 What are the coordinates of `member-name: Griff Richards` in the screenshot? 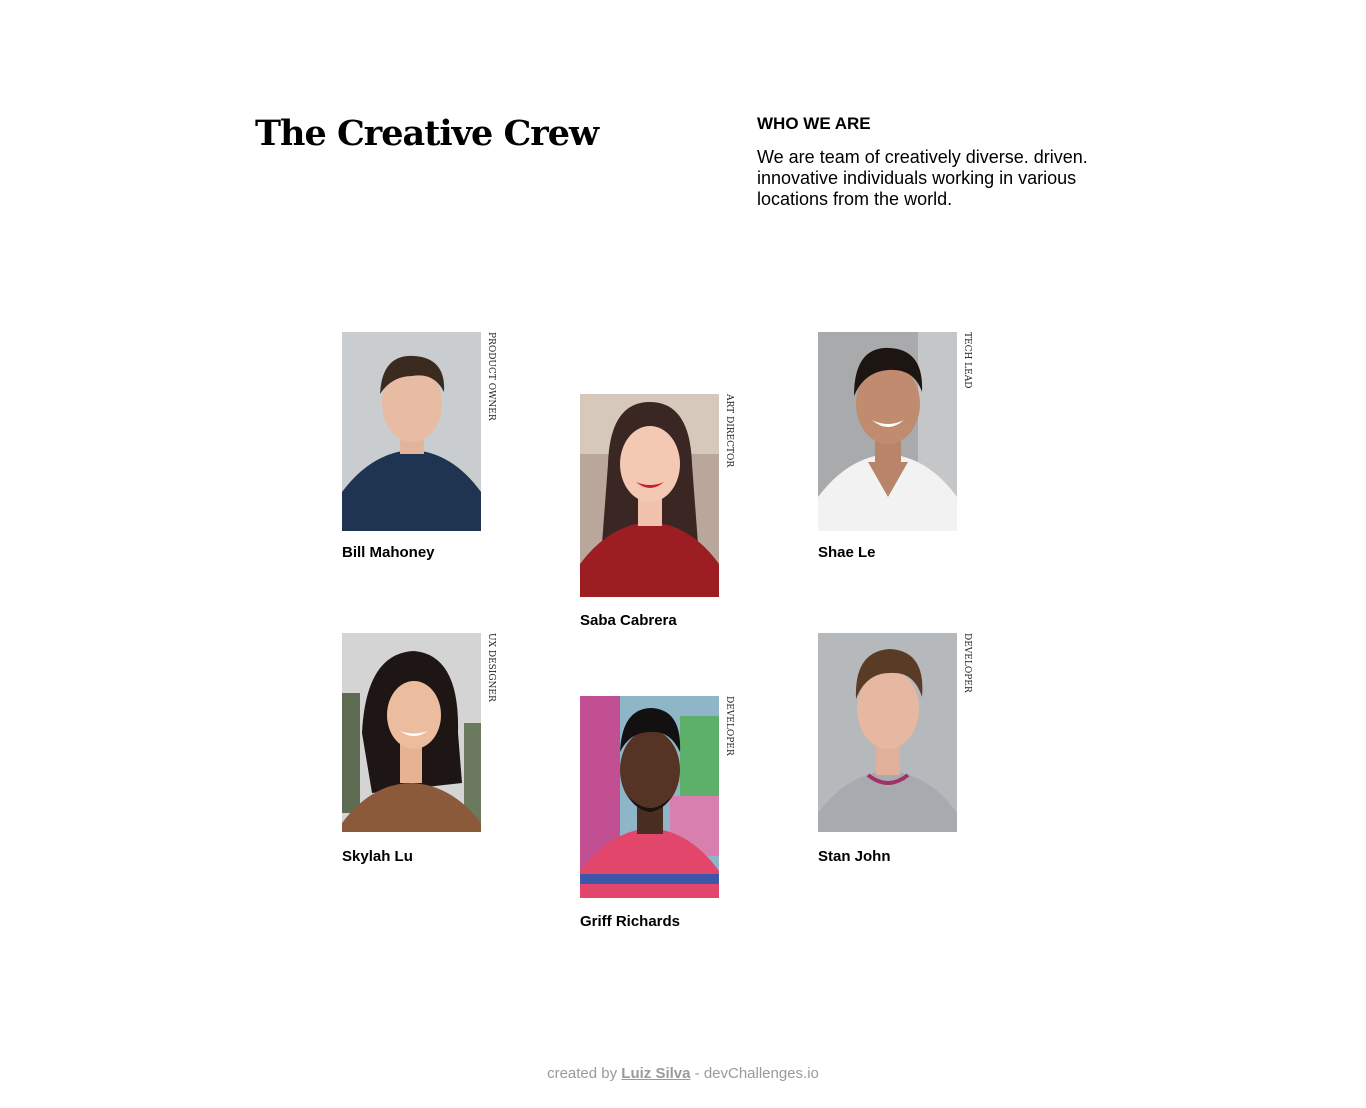 It's located at (630, 921).